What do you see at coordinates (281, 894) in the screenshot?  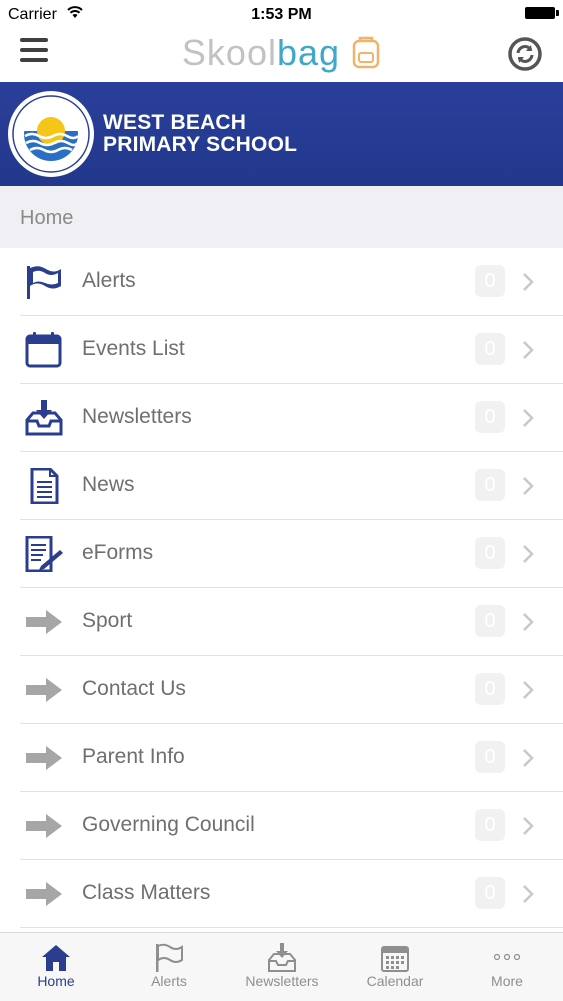 I see `menu-item-class-matters: Class Matters 0` at bounding box center [281, 894].